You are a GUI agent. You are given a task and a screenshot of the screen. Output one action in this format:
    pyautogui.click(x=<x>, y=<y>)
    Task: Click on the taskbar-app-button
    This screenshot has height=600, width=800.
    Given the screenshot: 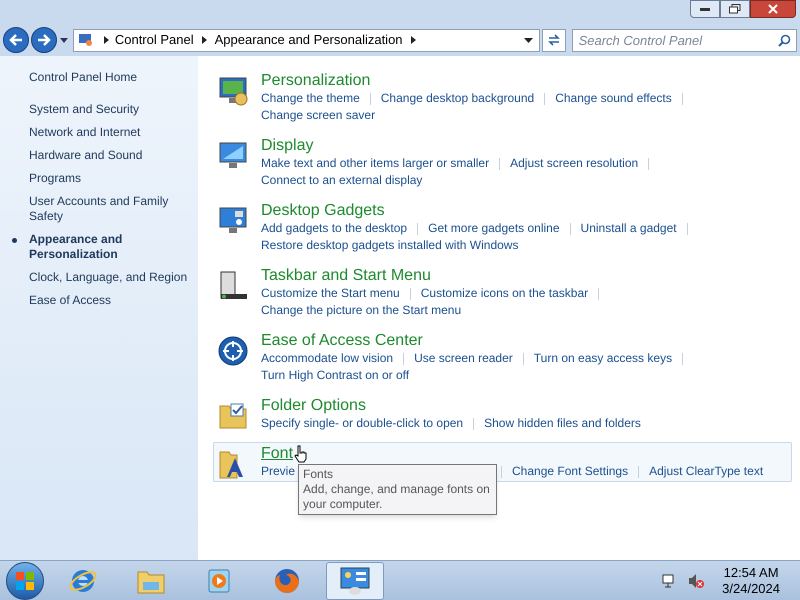 What is the action you would take?
    pyautogui.click(x=355, y=581)
    